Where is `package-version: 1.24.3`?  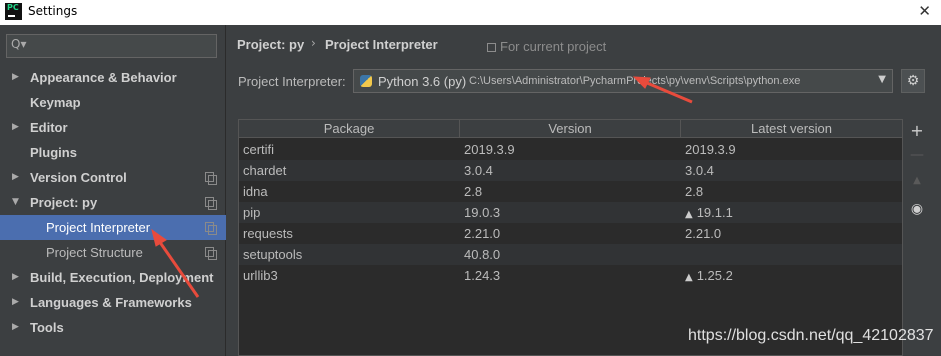 package-version: 1.24.3 is located at coordinates (482, 275).